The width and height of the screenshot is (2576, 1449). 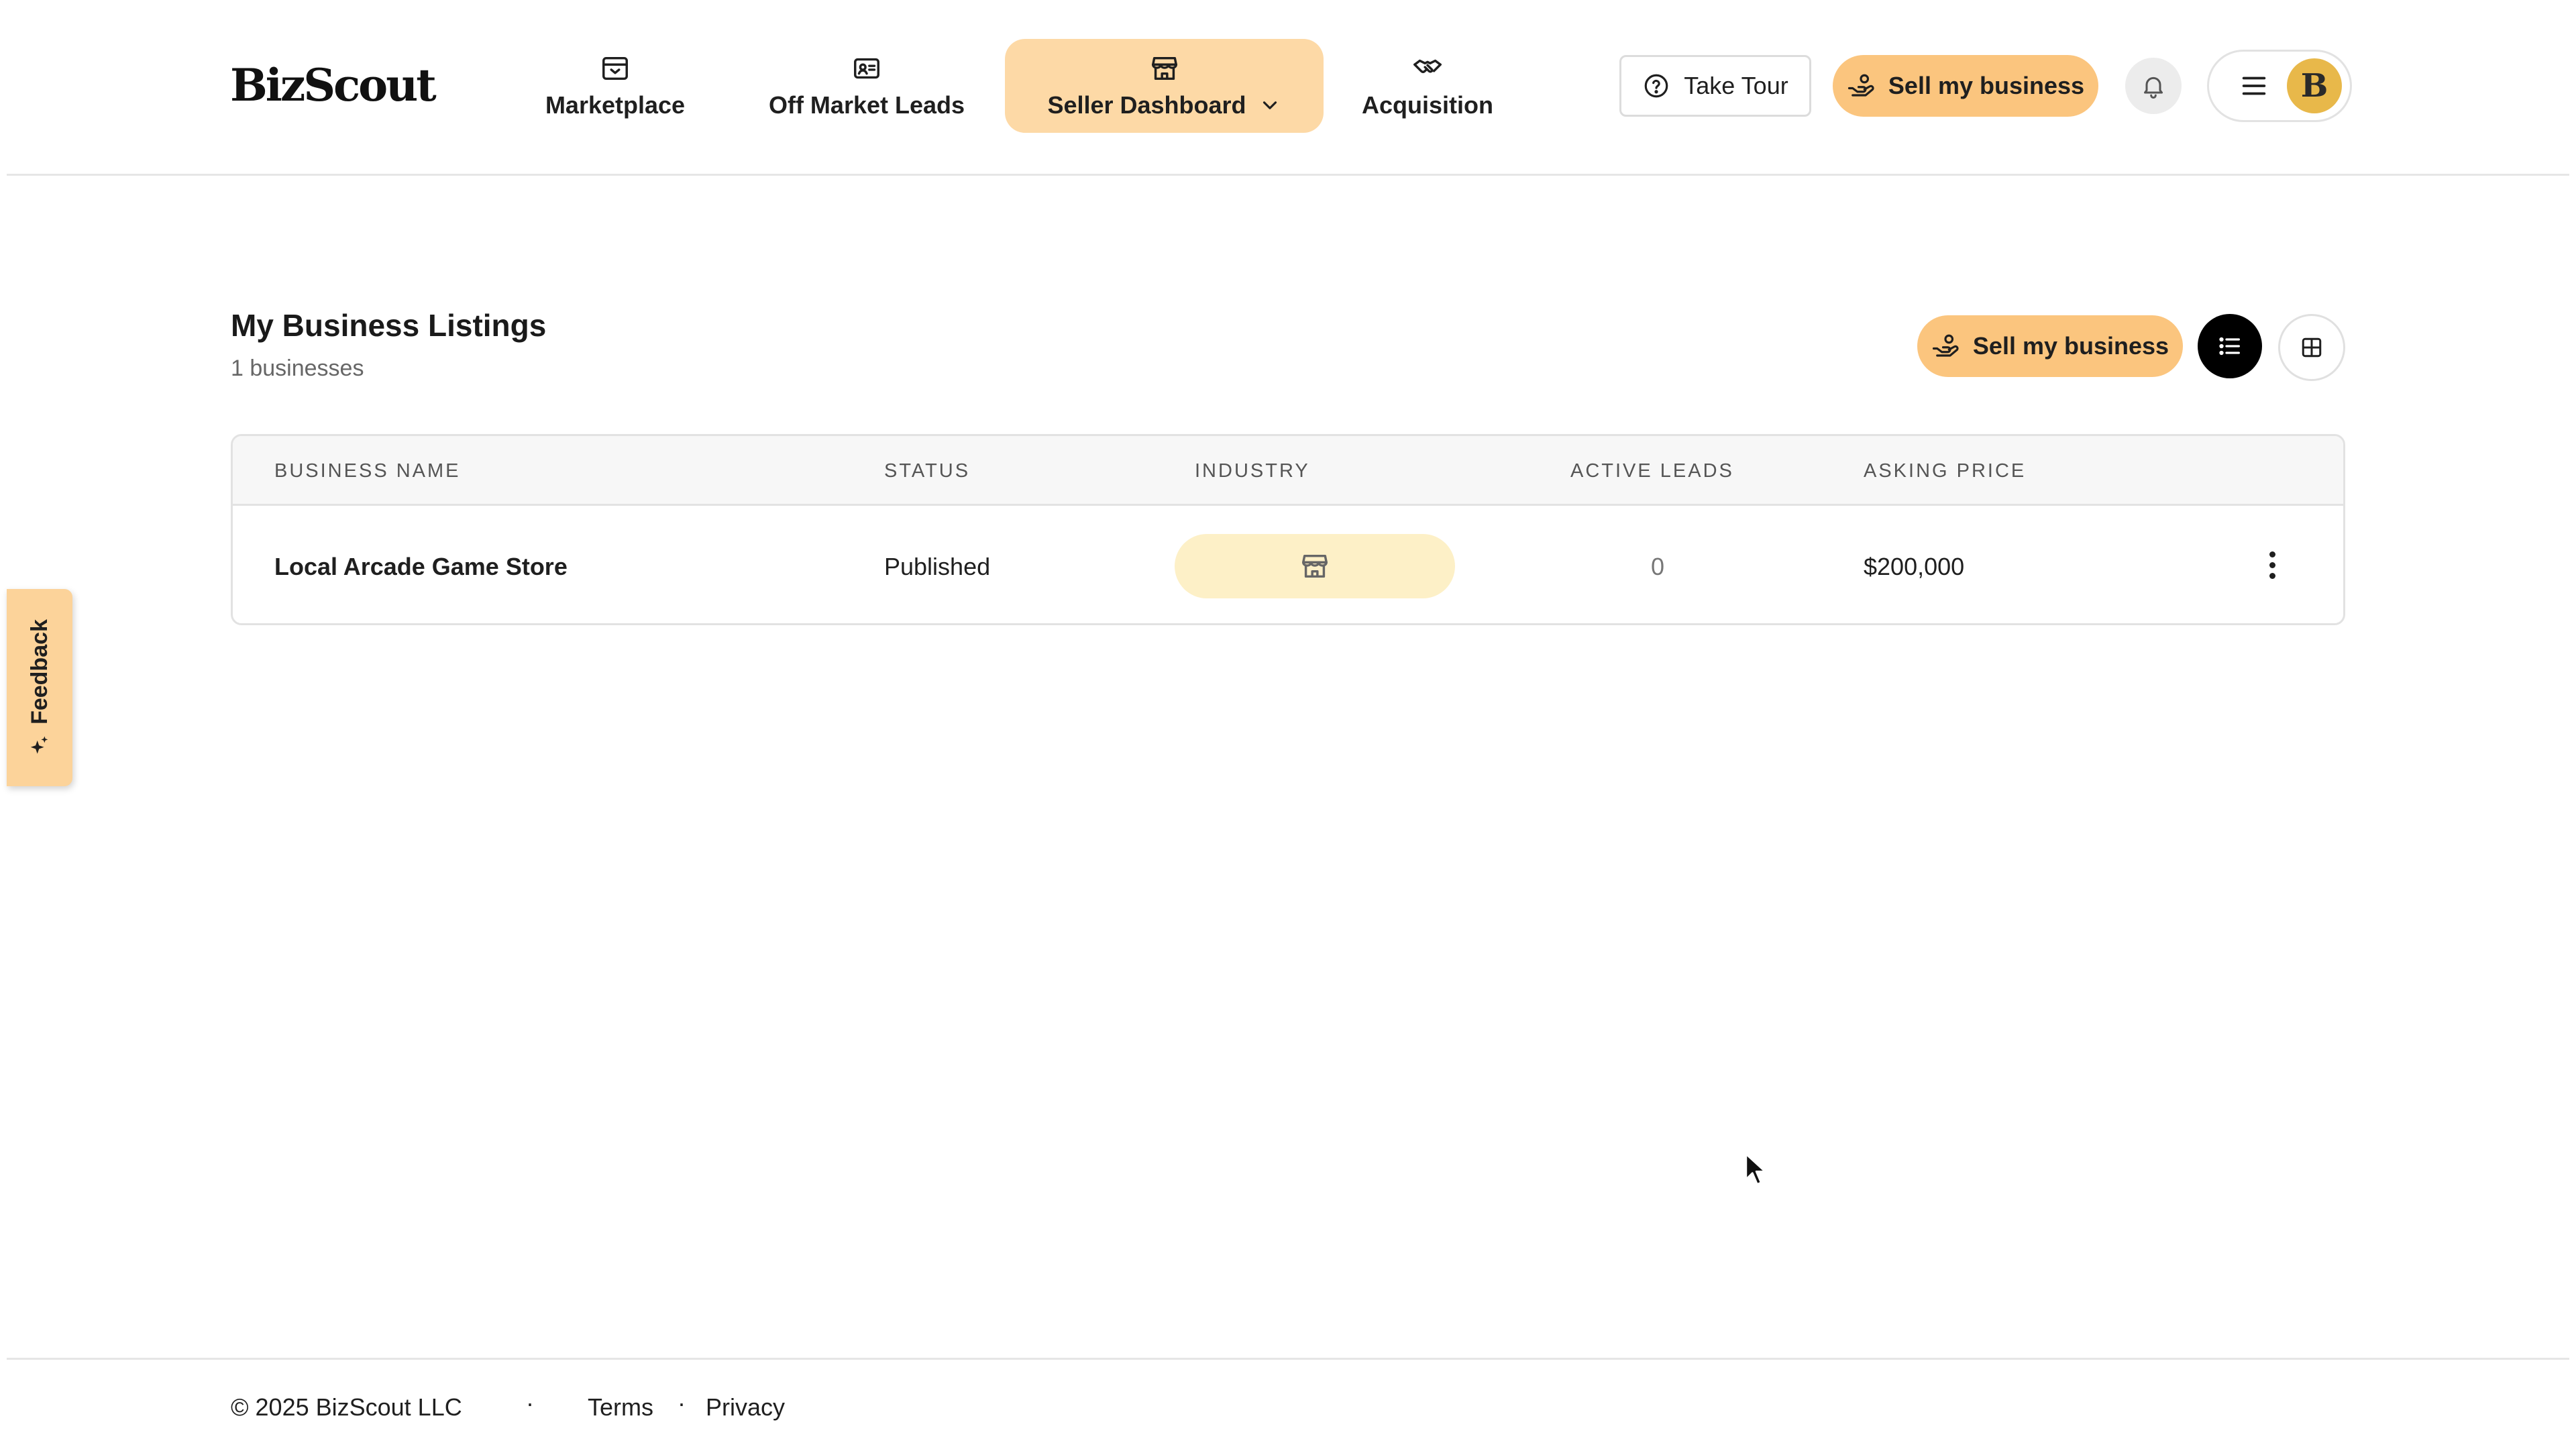 What do you see at coordinates (1270, 105) in the screenshot?
I see `chevron-down-icon` at bounding box center [1270, 105].